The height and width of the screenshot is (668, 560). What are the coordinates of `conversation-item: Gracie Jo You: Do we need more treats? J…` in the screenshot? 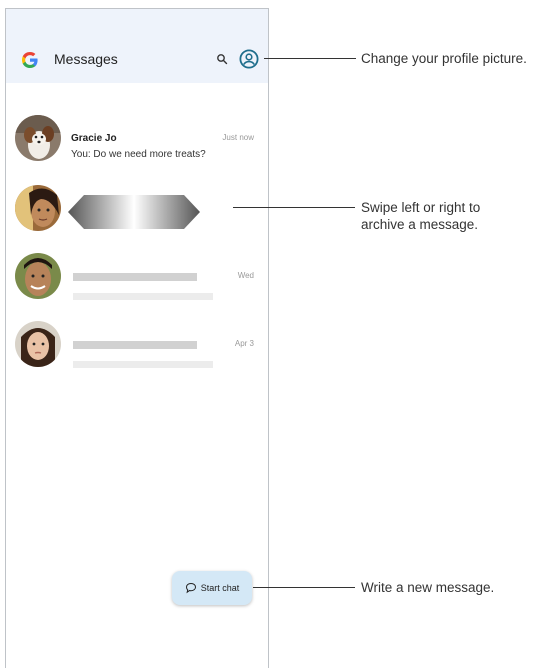 It's located at (137, 140).